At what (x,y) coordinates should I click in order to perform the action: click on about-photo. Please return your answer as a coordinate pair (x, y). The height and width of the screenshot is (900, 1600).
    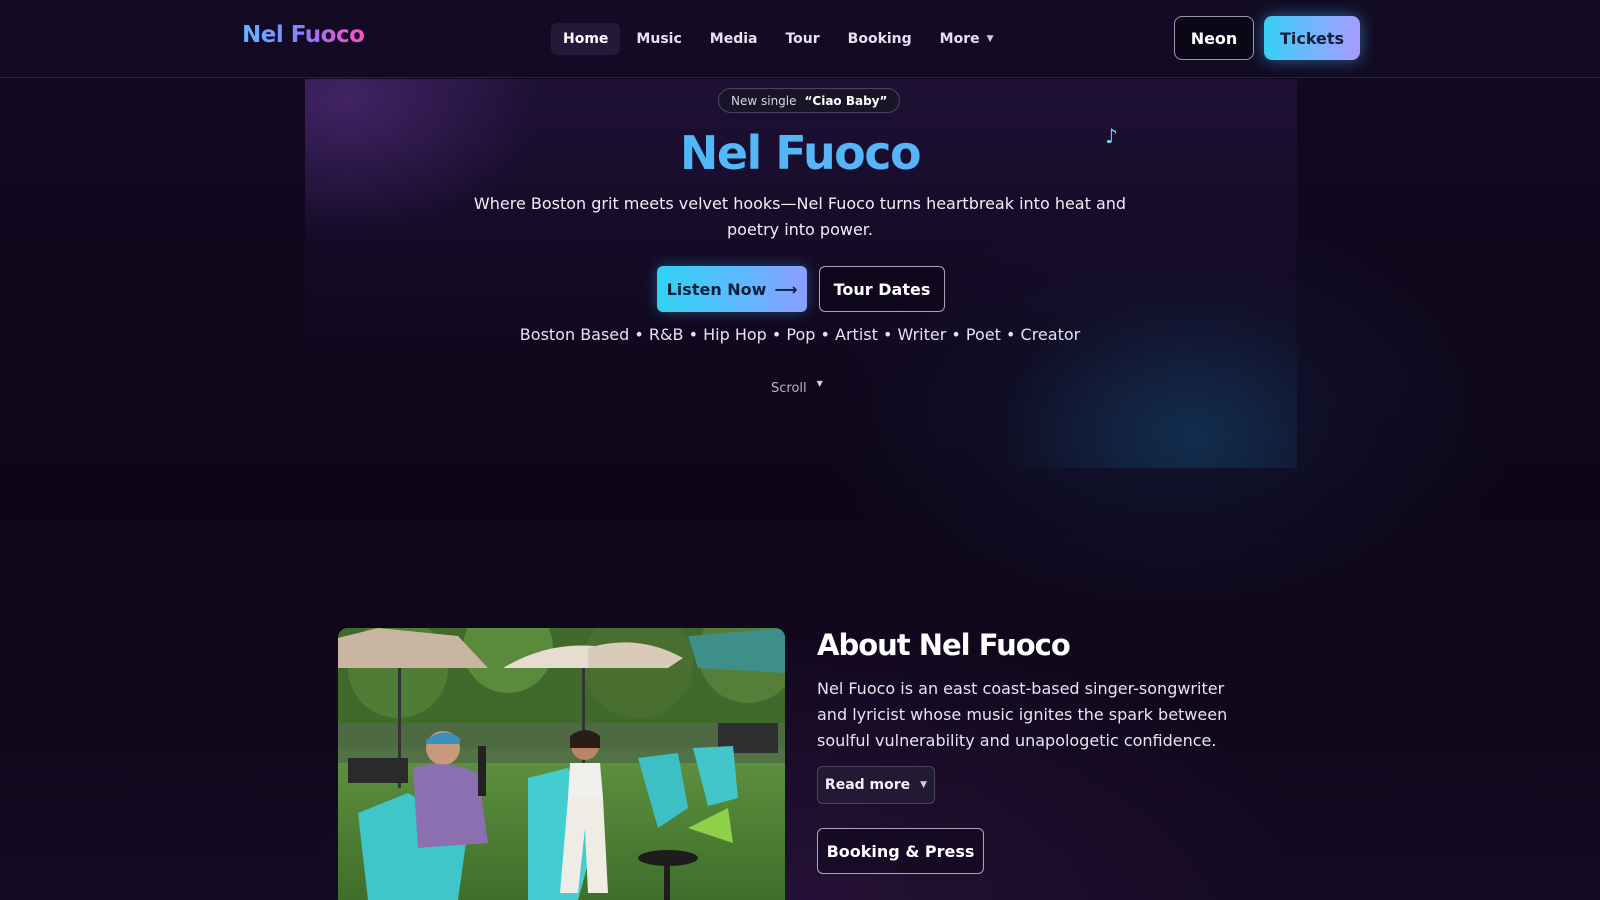
    Looking at the image, I should click on (561, 764).